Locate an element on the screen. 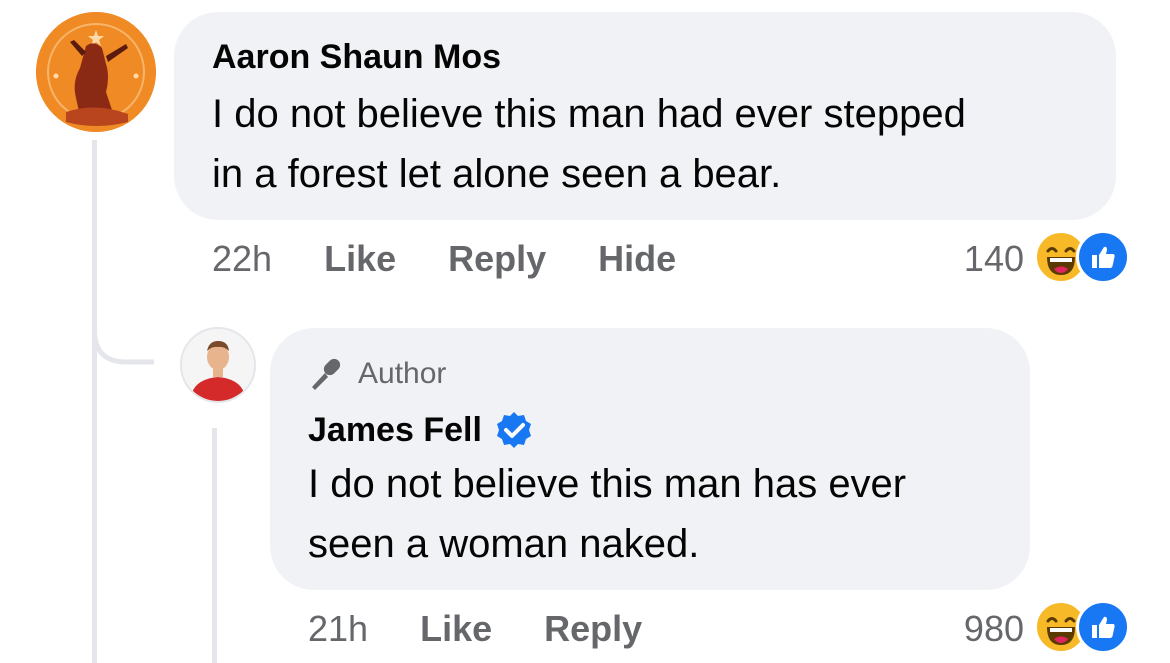 This screenshot has width=1170, height=663. comment-author-name: Aaron Shaun Mos is located at coordinates (356, 57).